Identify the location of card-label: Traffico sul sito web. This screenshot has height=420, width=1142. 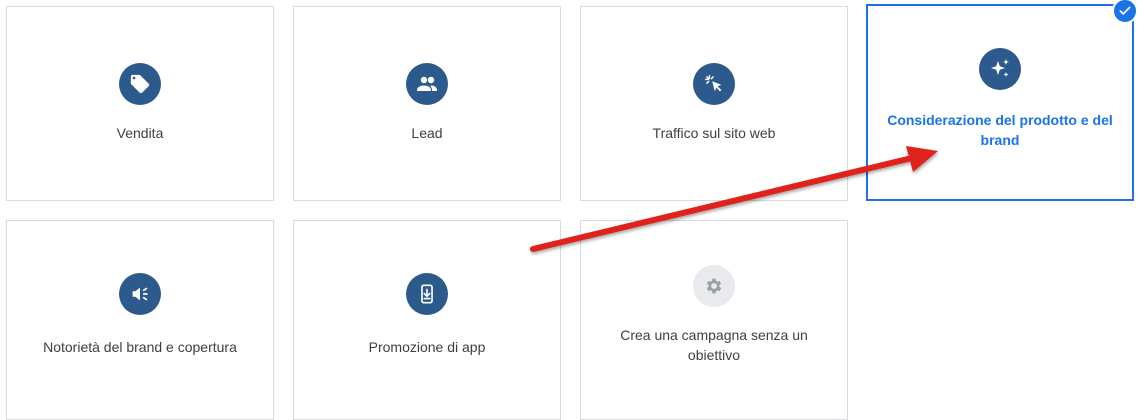
(714, 133).